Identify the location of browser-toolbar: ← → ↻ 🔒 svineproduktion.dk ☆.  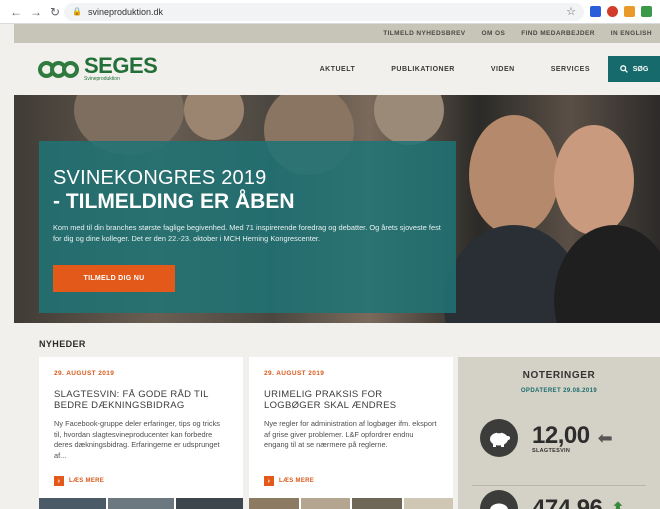
(330, 12).